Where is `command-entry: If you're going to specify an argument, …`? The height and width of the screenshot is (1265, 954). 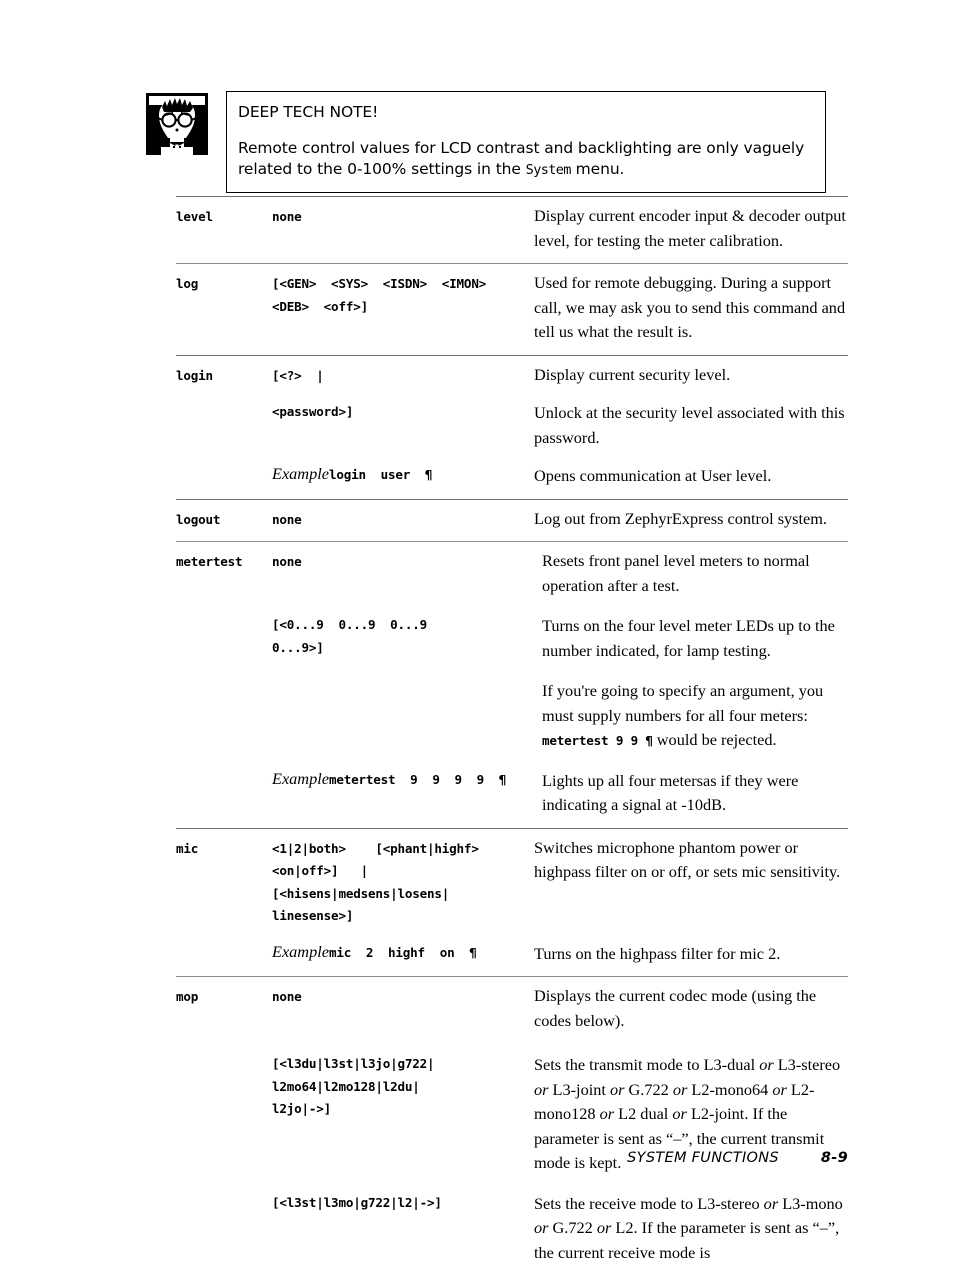
command-entry: If you're going to specify an argument, … is located at coordinates (556, 716).